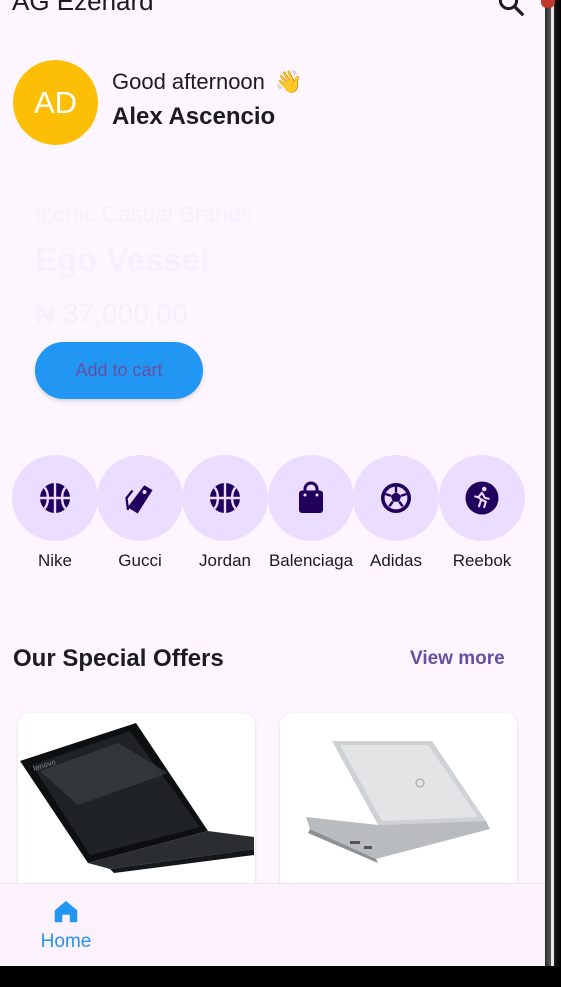 Image resolution: width=561 pixels, height=987 pixels. I want to click on bottom-navigation: Home, so click(272, 924).